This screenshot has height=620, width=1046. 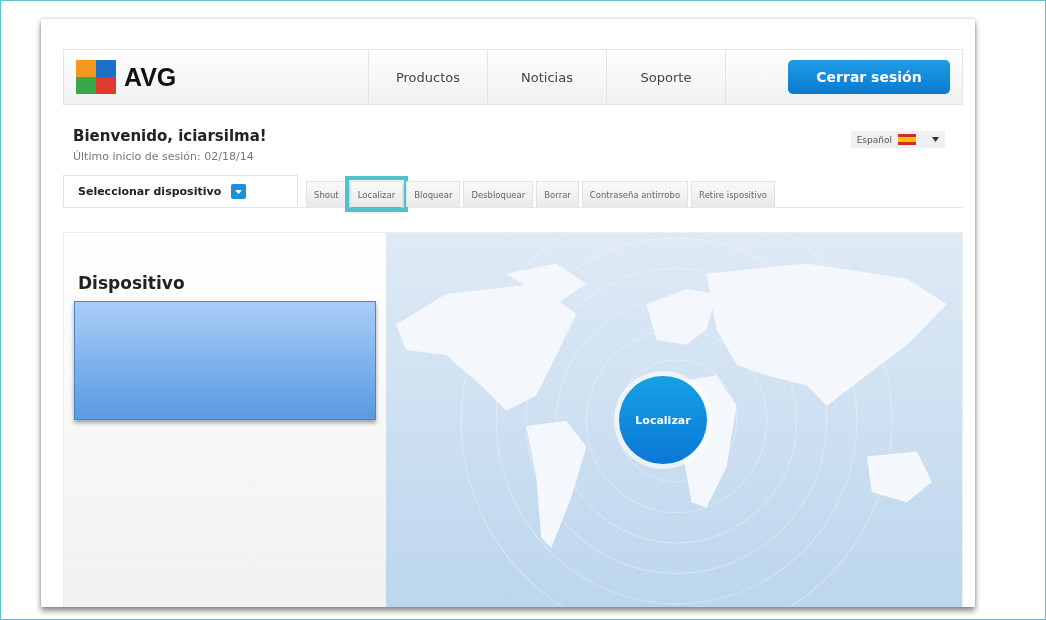 I want to click on nav-link: Noticias, so click(x=546, y=77).